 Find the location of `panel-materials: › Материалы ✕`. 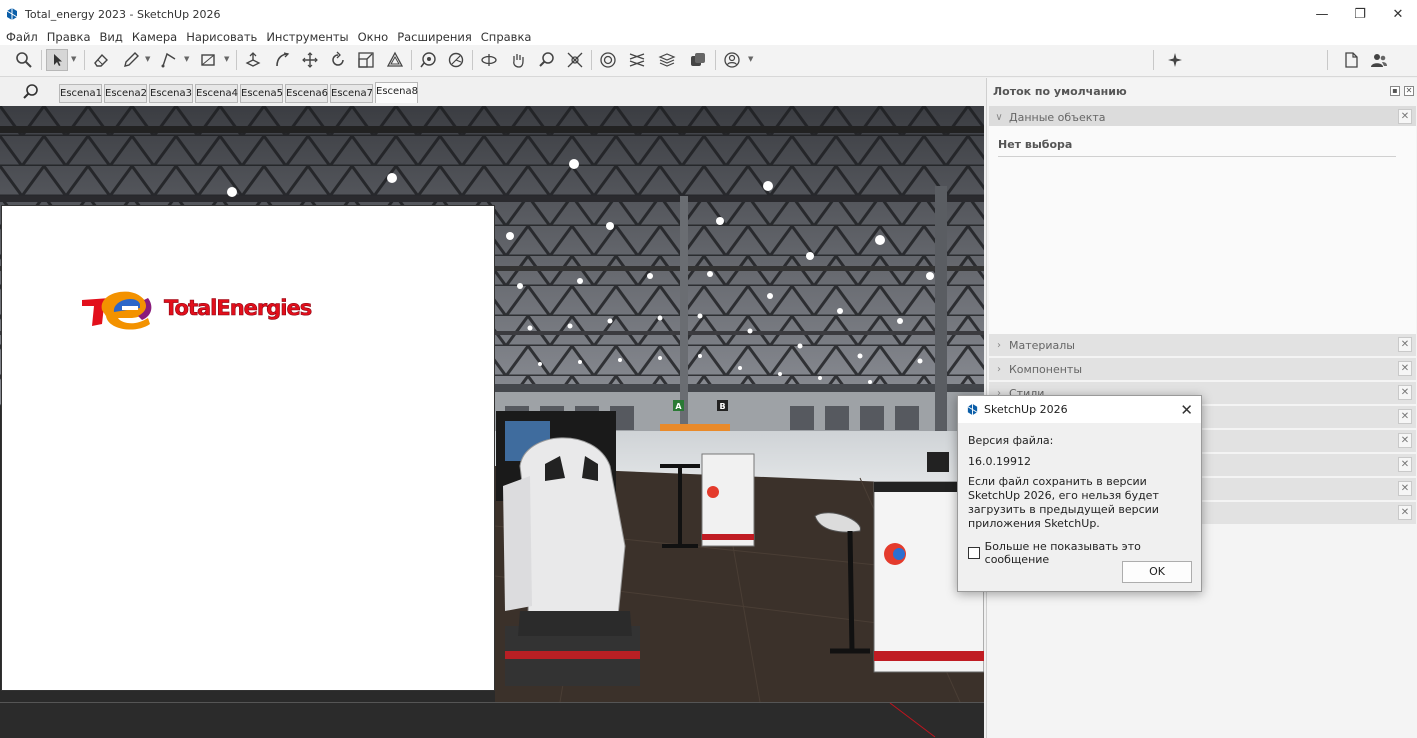

panel-materials: › Материалы ✕ is located at coordinates (1202, 345).